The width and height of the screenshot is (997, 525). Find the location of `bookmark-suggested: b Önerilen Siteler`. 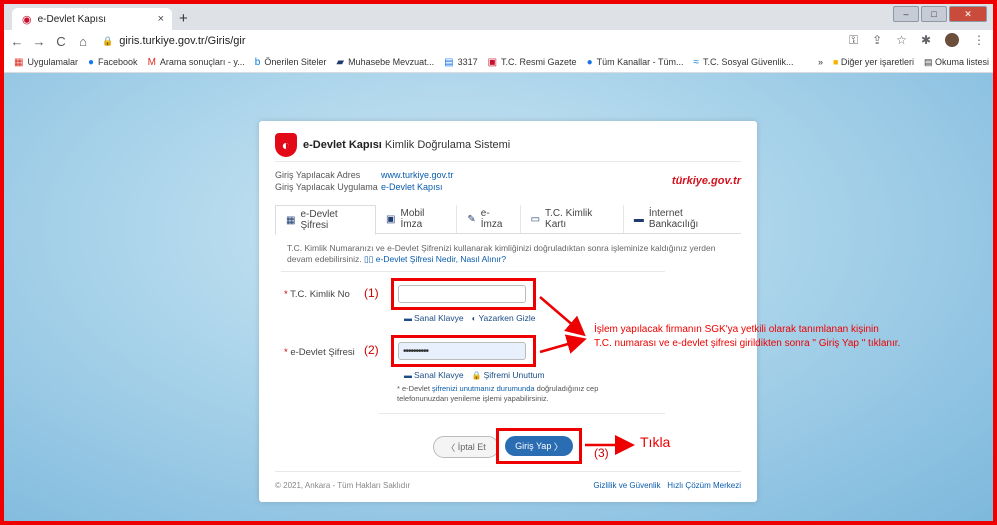

bookmark-suggested: b Önerilen Siteler is located at coordinates (291, 62).